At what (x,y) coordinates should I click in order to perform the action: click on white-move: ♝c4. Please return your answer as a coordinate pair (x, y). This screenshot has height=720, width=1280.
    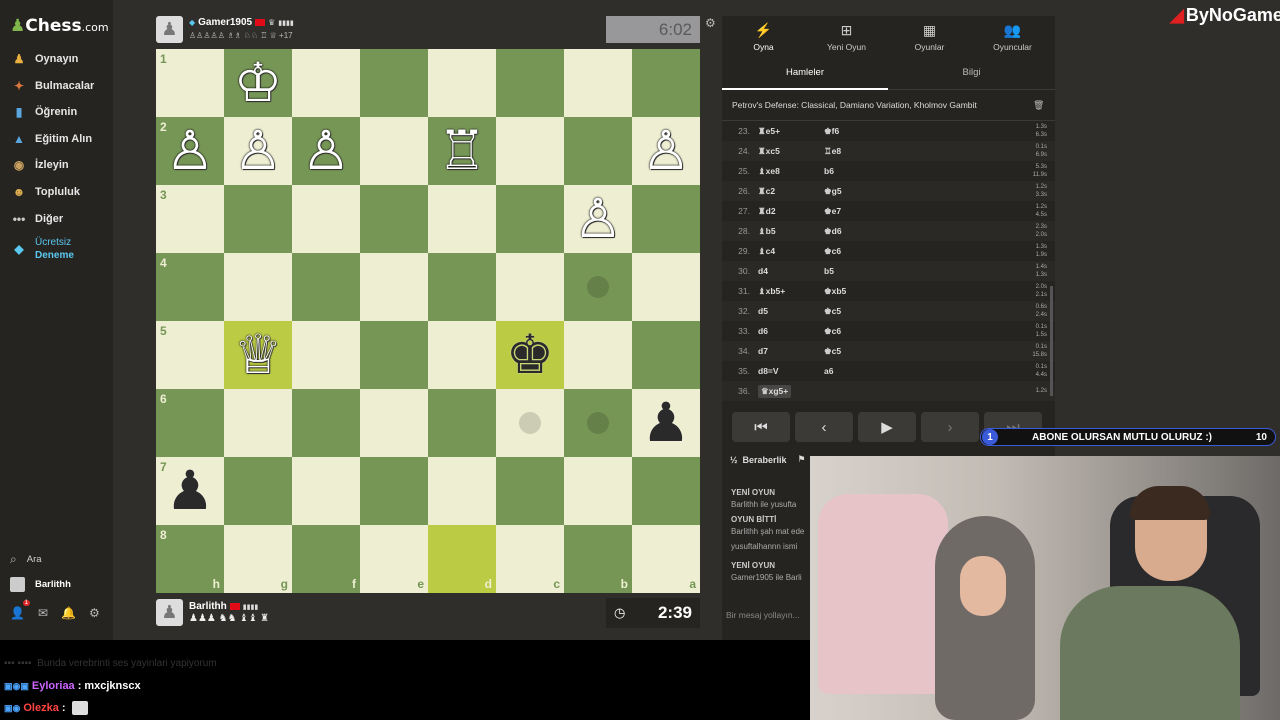
    Looking at the image, I should click on (791, 251).